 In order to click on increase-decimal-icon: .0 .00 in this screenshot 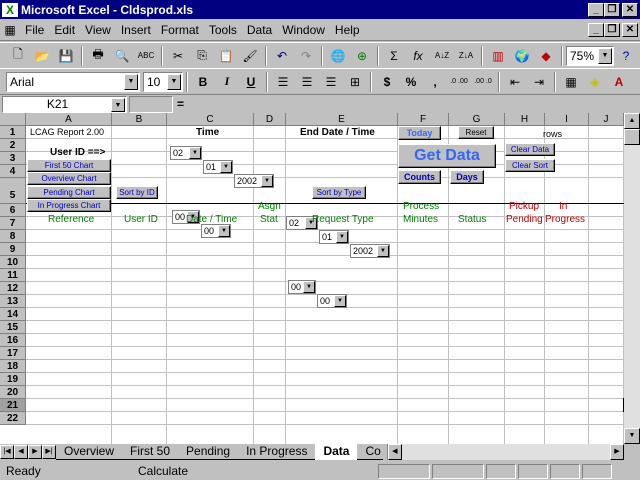, I will do `click(459, 82)`.